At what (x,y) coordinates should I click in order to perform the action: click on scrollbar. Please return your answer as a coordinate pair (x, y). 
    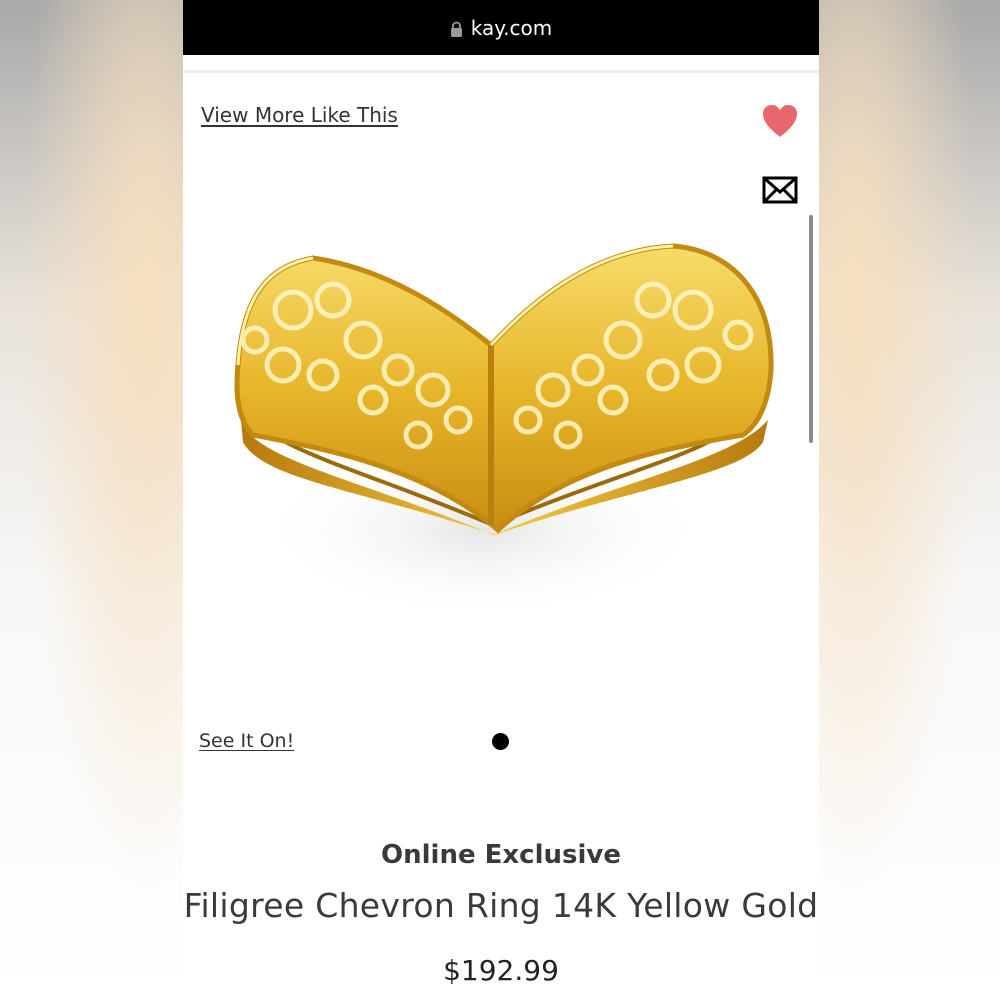
    Looking at the image, I should click on (811, 329).